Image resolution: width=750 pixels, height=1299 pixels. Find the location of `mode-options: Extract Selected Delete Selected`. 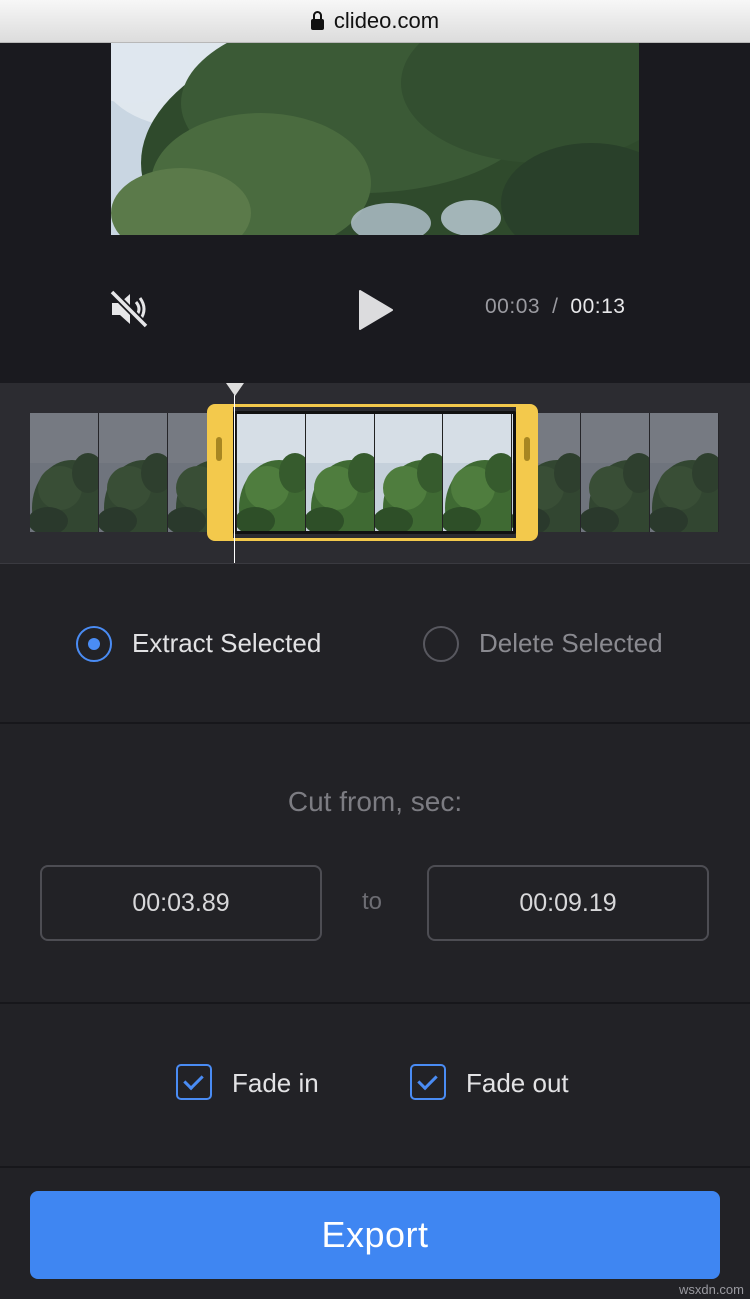

mode-options: Extract Selected Delete Selected is located at coordinates (375, 644).